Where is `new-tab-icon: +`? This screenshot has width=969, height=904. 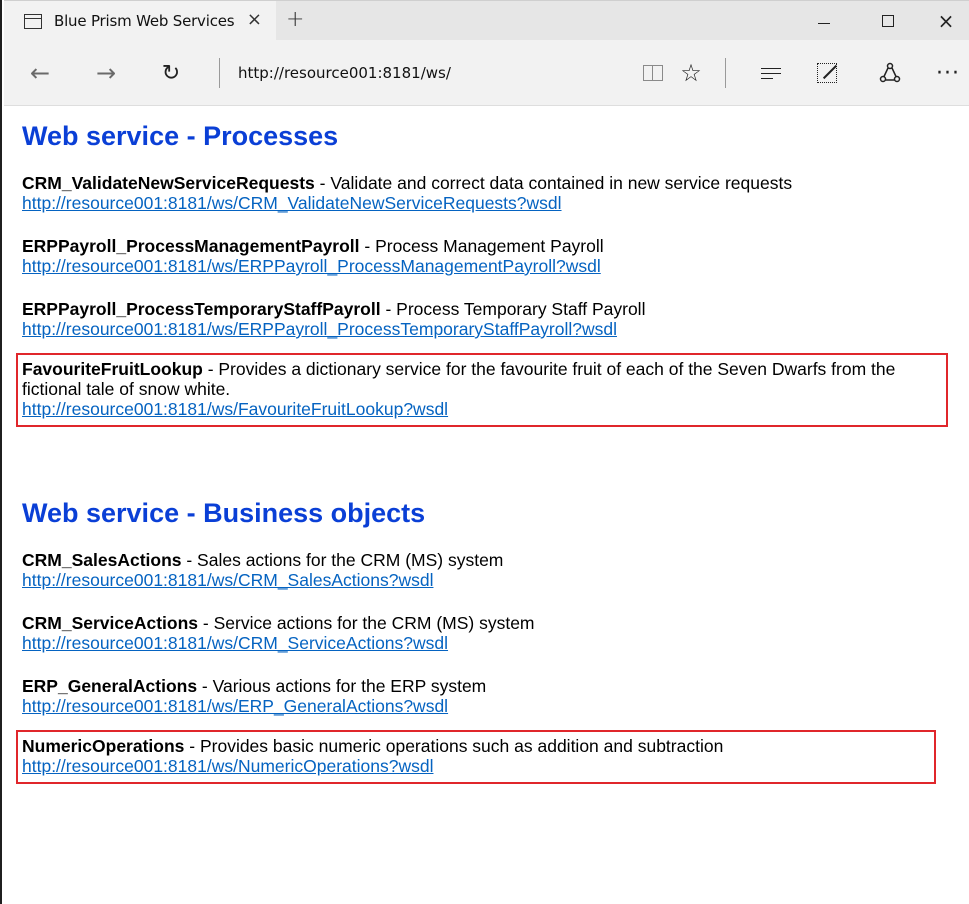
new-tab-icon: + is located at coordinates (295, 20).